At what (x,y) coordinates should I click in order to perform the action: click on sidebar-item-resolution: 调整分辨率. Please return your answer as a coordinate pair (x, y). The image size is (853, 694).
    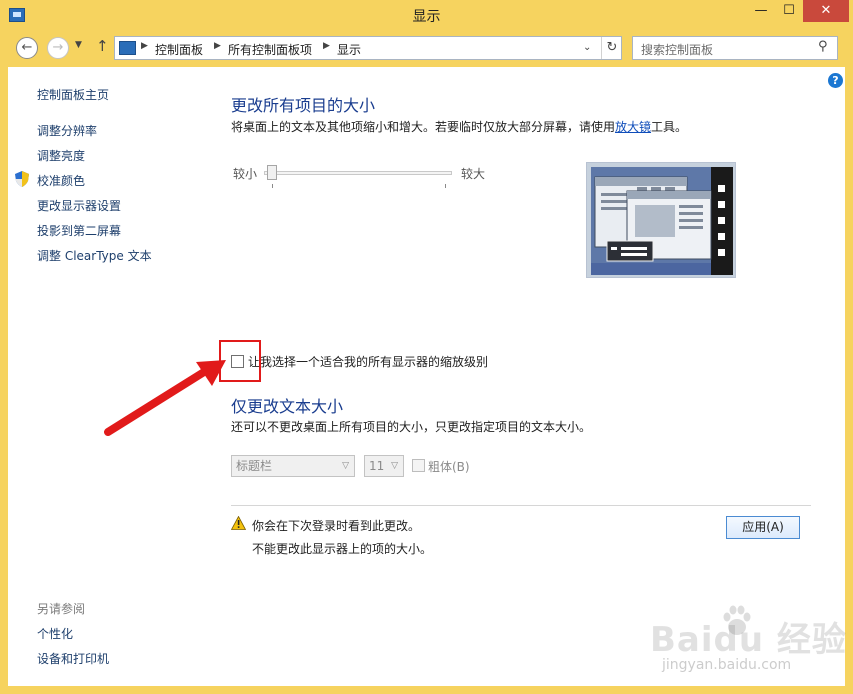
    Looking at the image, I should click on (67, 130).